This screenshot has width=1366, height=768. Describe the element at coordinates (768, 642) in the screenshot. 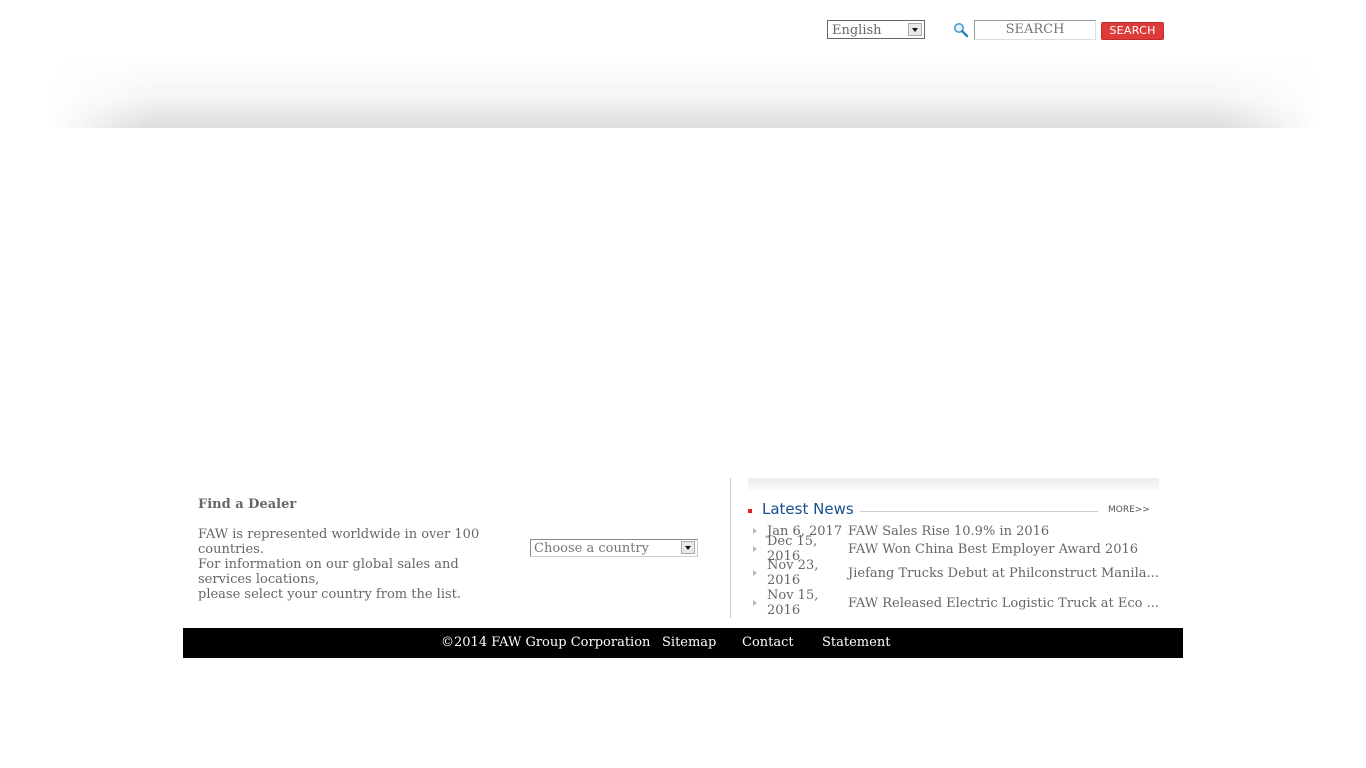

I see `footer-link-contact: Contact` at that location.